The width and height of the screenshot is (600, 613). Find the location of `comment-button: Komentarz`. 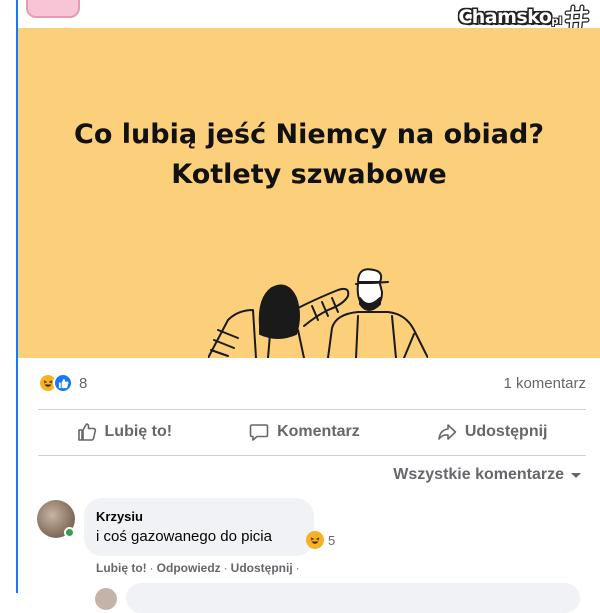

comment-button: Komentarz is located at coordinates (304, 432).